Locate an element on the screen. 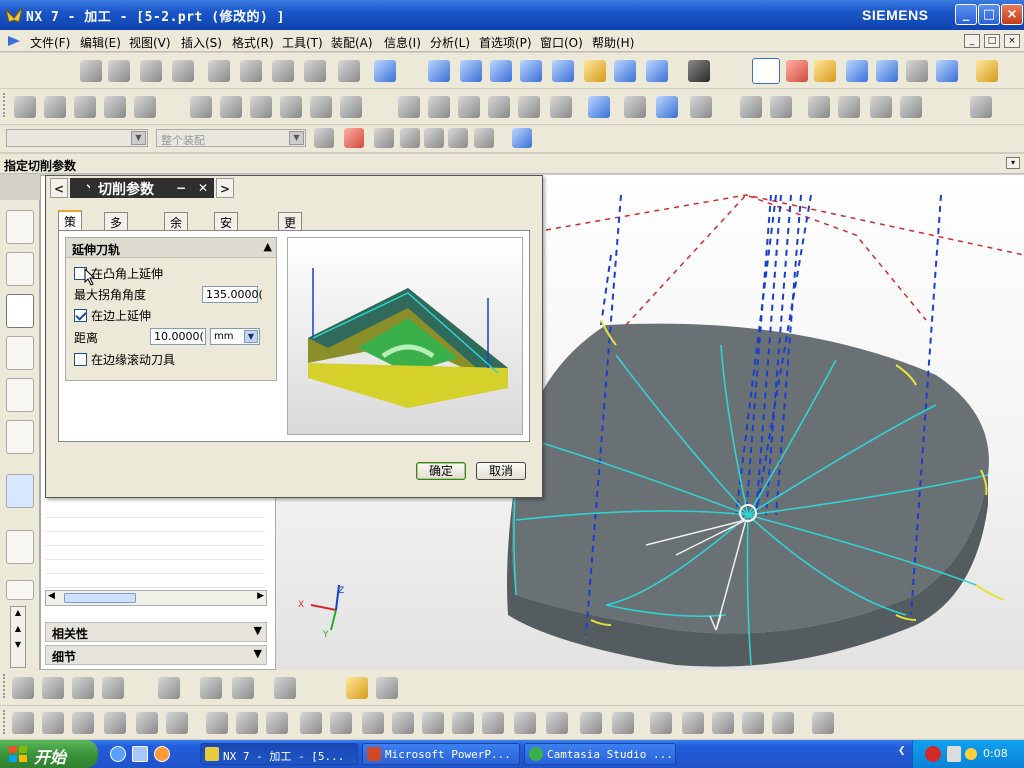  navigator-hscroll: ◀ ▶ is located at coordinates (156, 598).